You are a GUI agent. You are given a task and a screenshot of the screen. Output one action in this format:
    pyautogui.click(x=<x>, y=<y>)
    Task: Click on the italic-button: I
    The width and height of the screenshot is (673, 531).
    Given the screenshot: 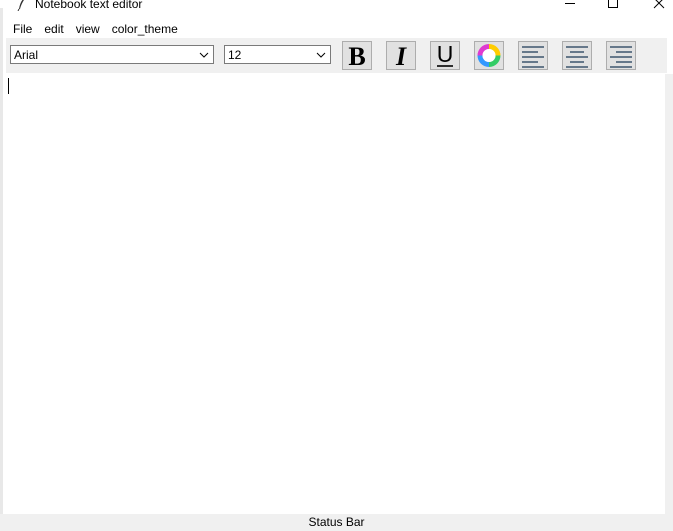 What is the action you would take?
    pyautogui.click(x=401, y=55)
    